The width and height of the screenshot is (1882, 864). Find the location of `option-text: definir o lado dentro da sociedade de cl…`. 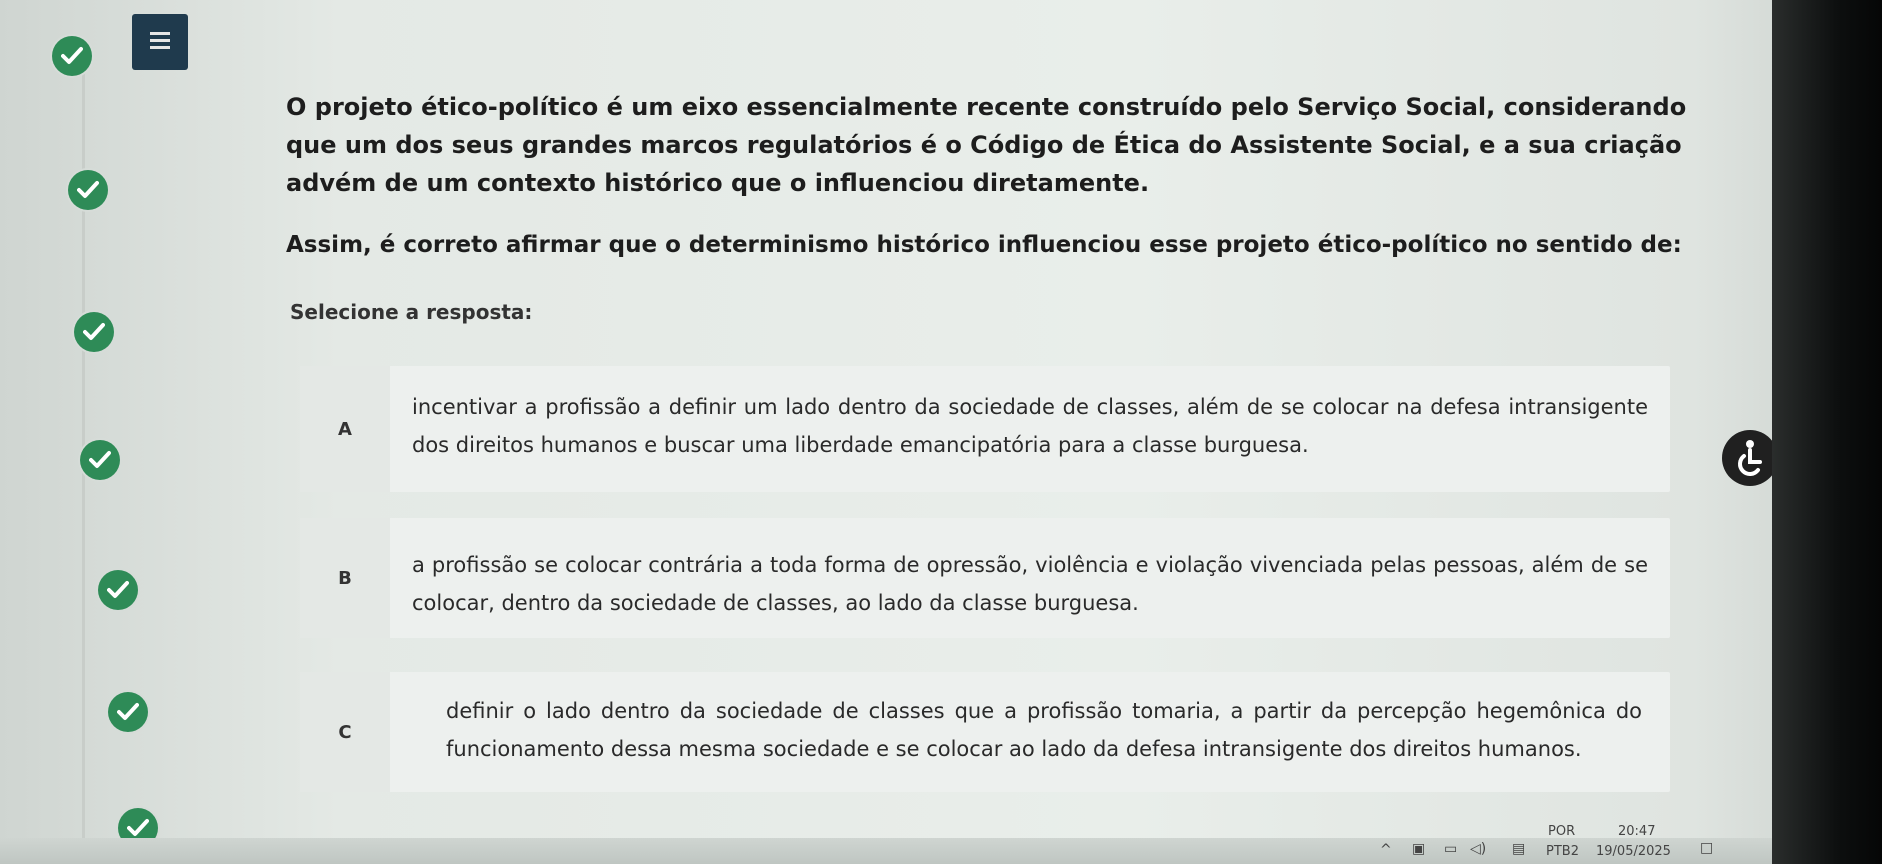

option-text: definir o lado dentro da sociedade de cl… is located at coordinates (1044, 730).